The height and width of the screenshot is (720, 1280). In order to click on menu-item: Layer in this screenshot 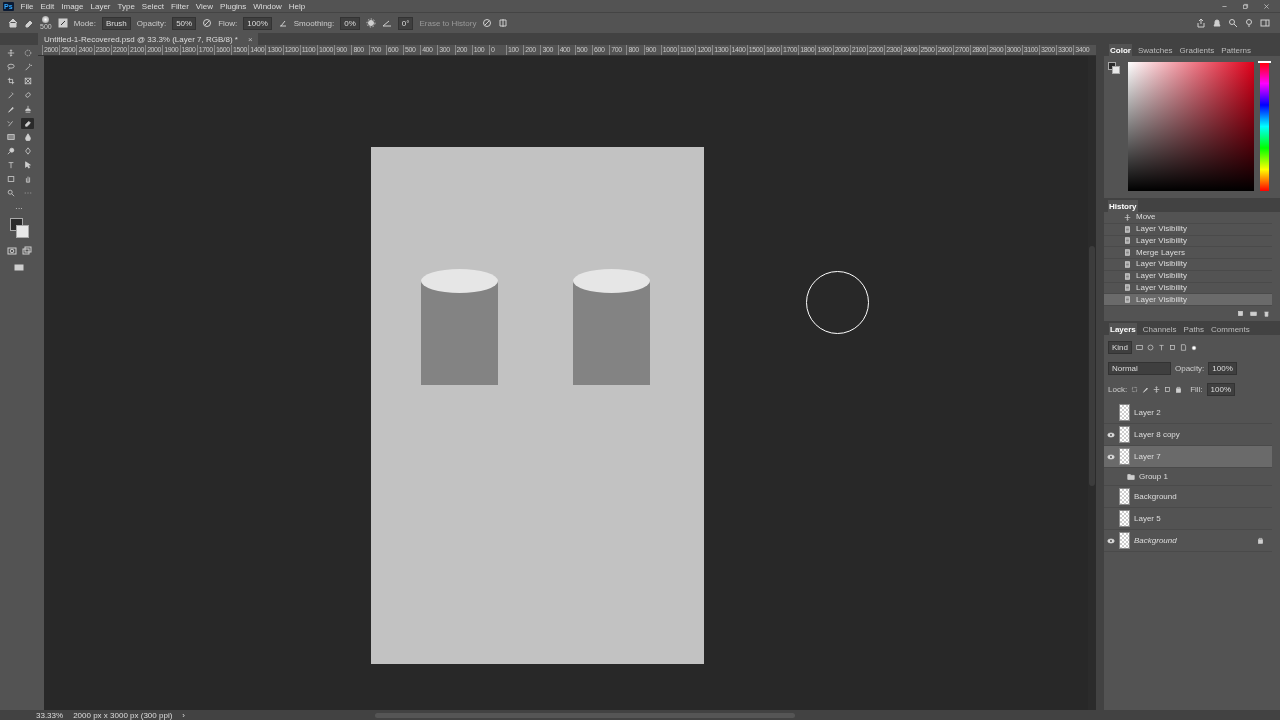, I will do `click(100, 6)`.